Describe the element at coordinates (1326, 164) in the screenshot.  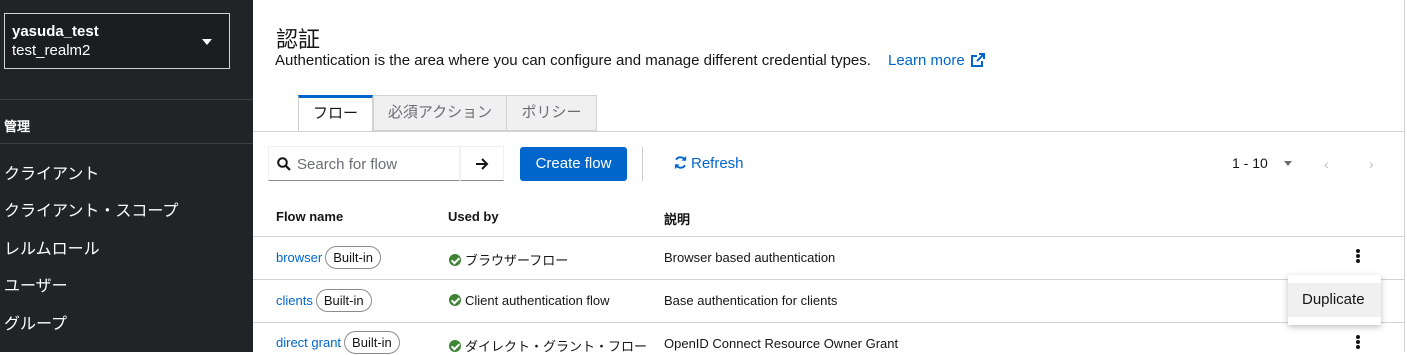
I see `prev-page-button: ‹` at that location.